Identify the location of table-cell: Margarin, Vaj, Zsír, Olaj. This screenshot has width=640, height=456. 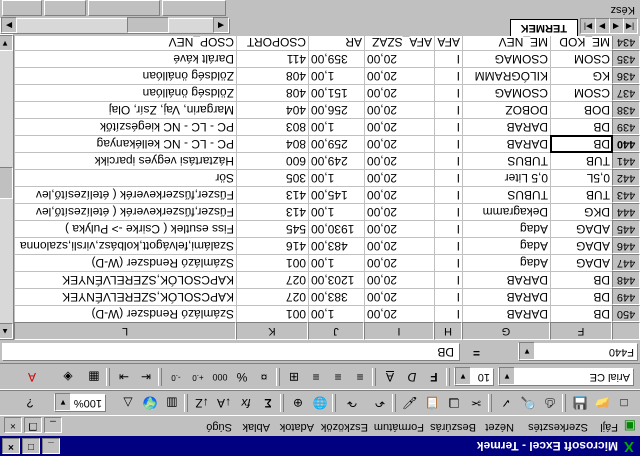
(125, 109).